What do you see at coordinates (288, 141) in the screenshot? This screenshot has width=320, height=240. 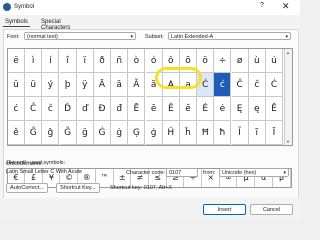 I see `scroll-down-icon: ▼` at bounding box center [288, 141].